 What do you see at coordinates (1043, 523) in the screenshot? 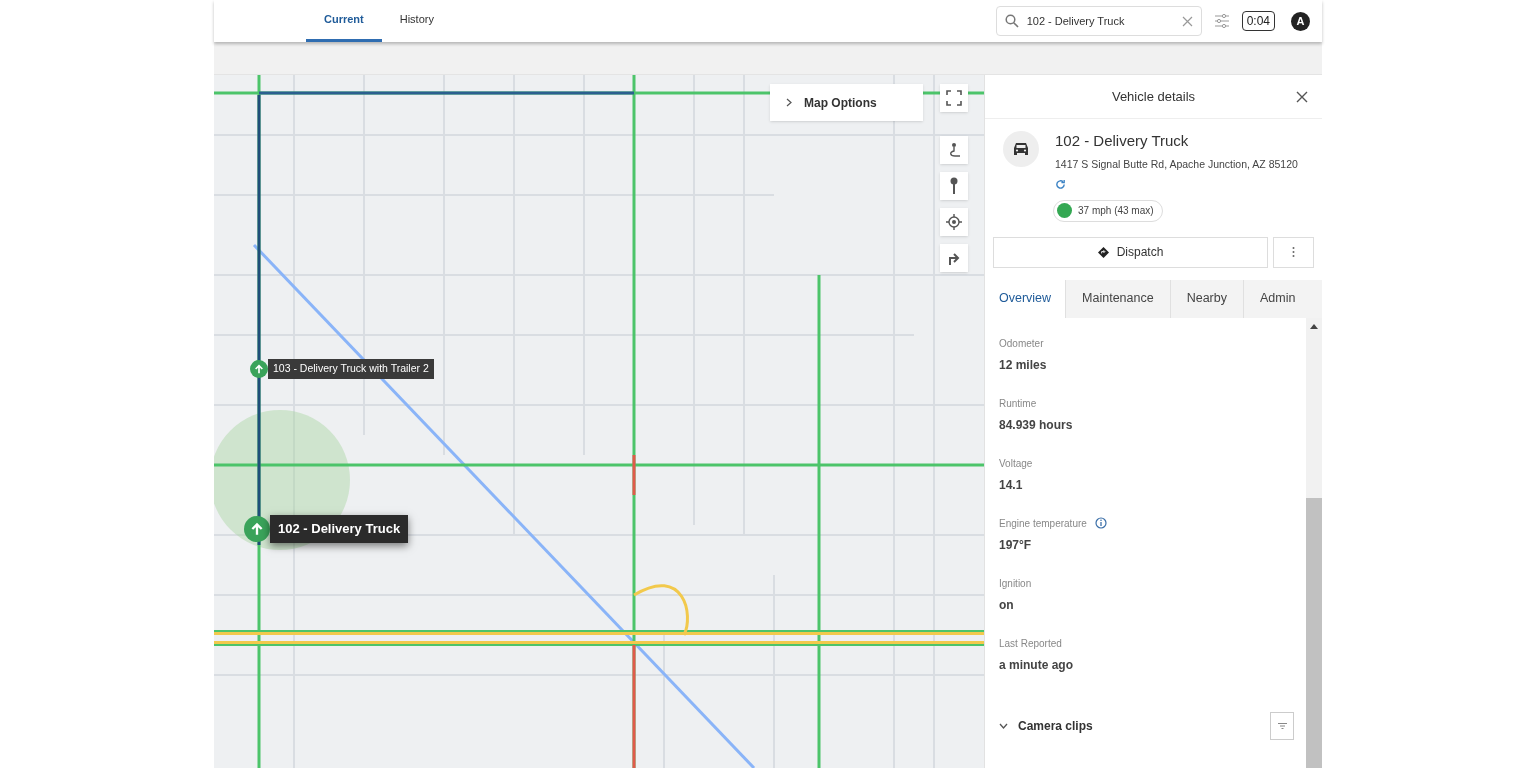
I see `field-label: Engine temperature` at bounding box center [1043, 523].